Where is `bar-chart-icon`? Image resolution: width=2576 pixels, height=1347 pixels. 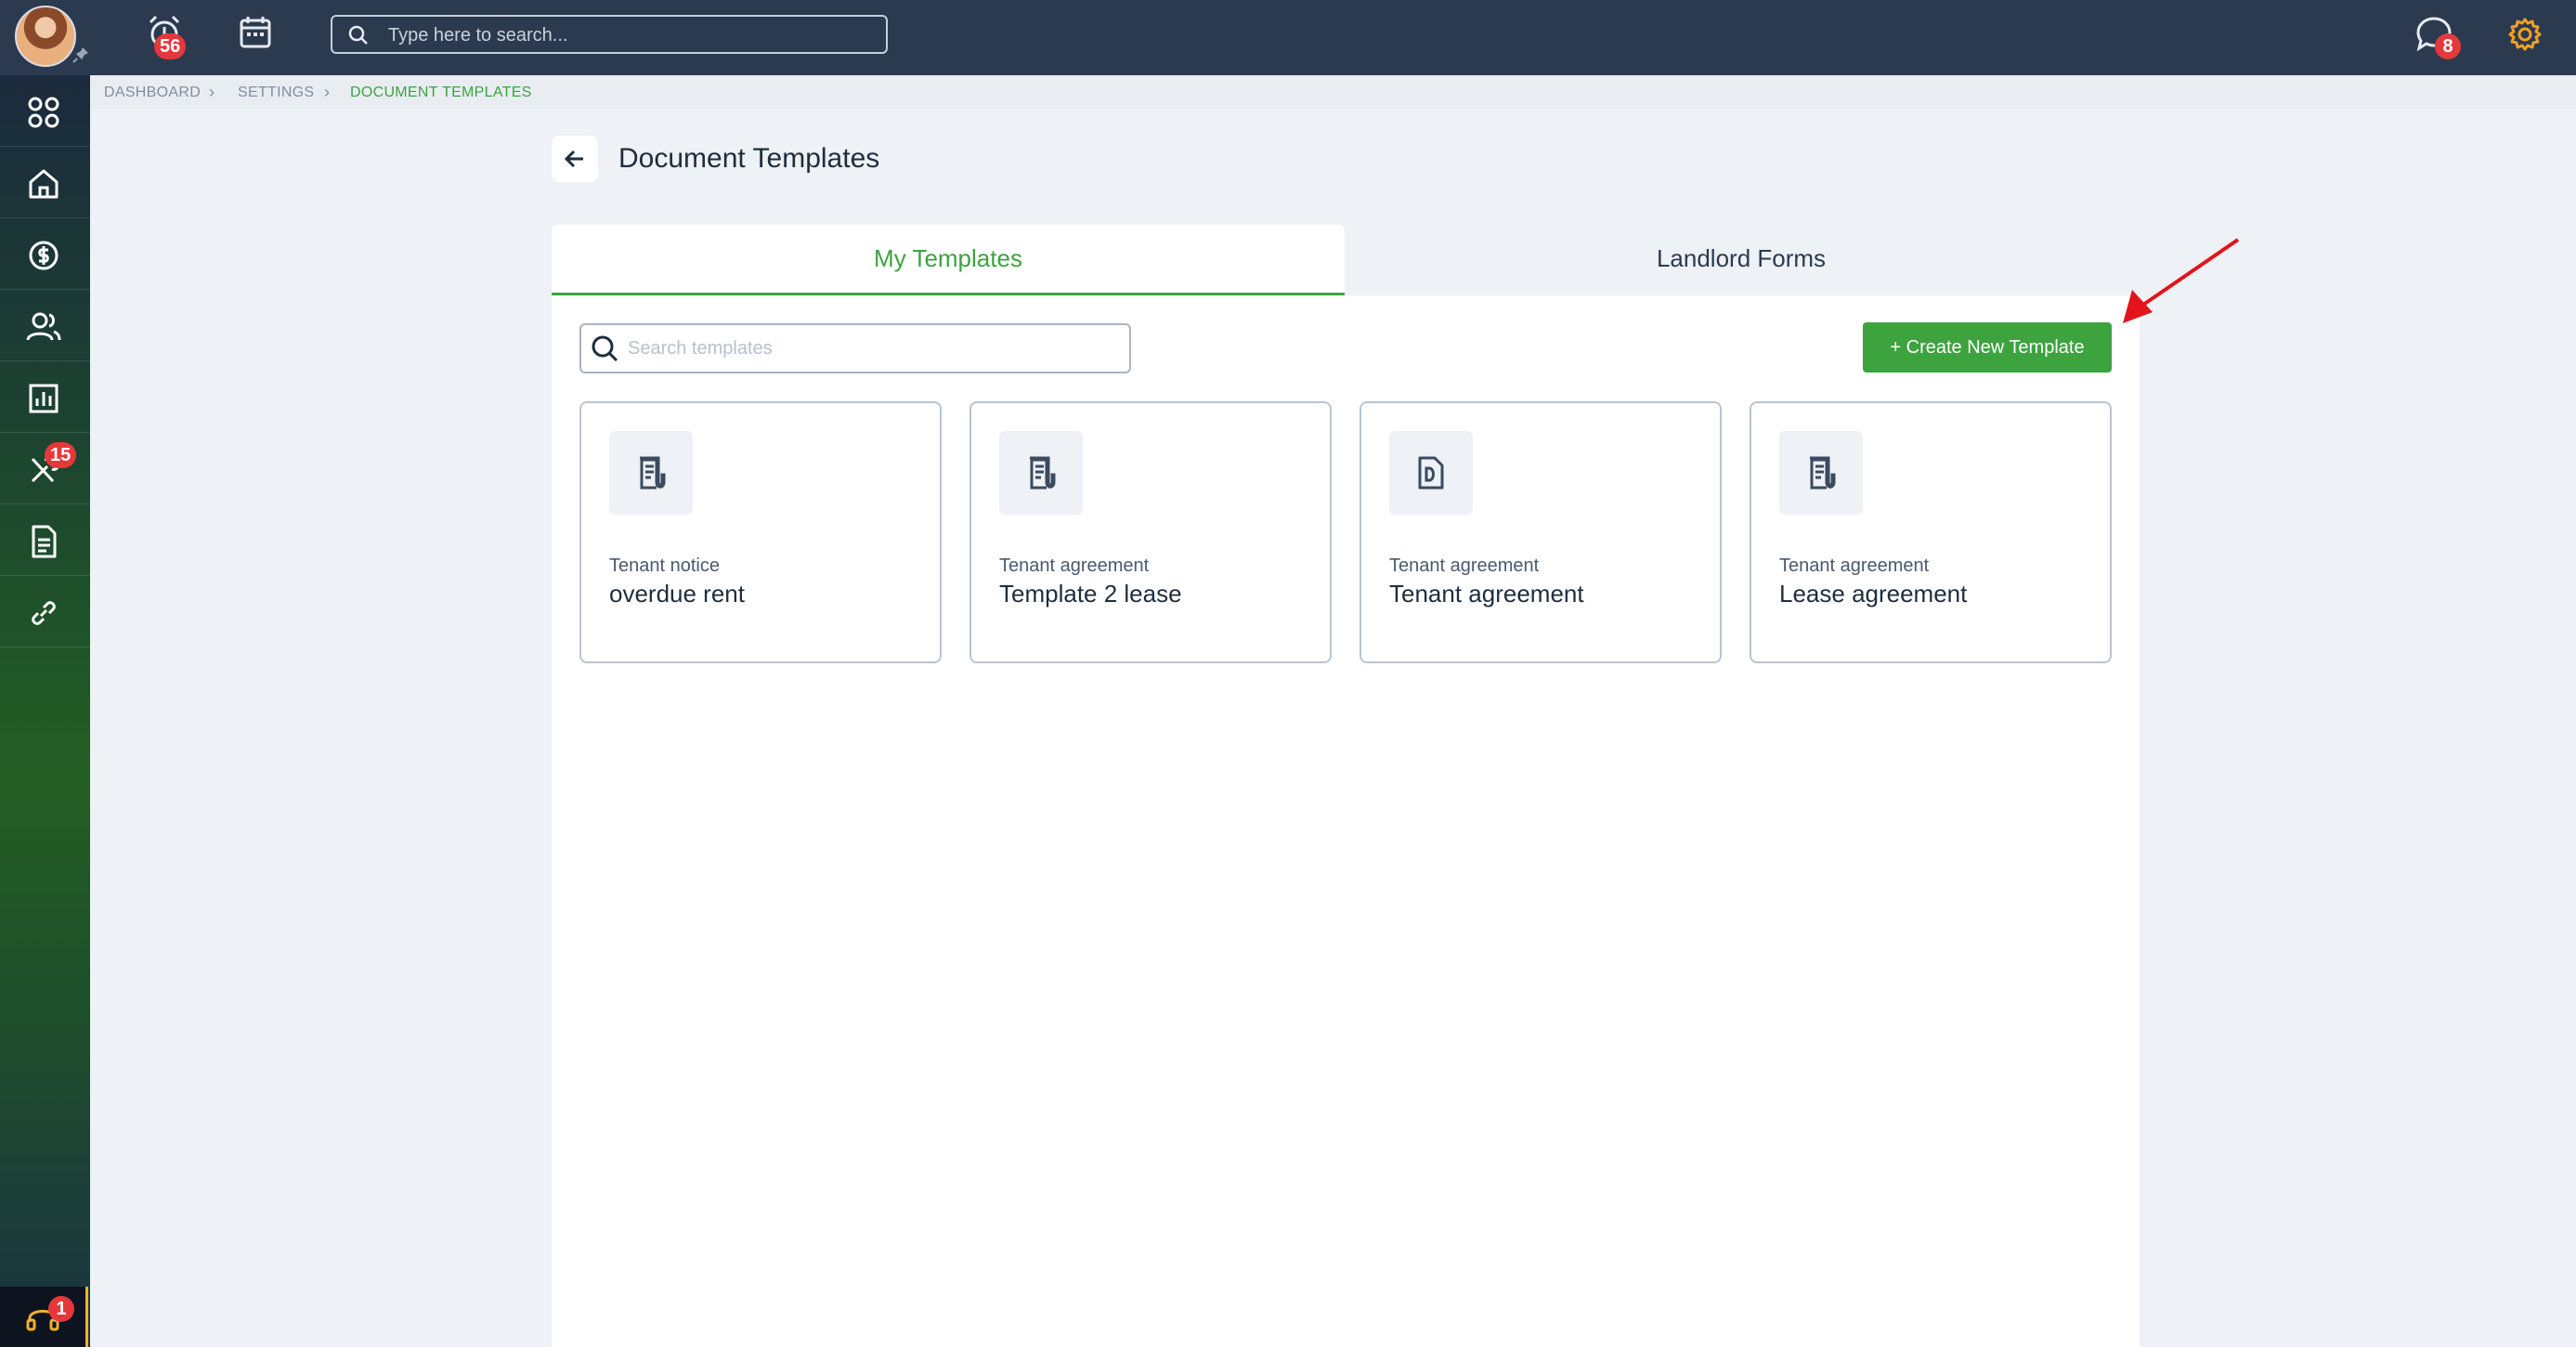 bar-chart-icon is located at coordinates (44, 398).